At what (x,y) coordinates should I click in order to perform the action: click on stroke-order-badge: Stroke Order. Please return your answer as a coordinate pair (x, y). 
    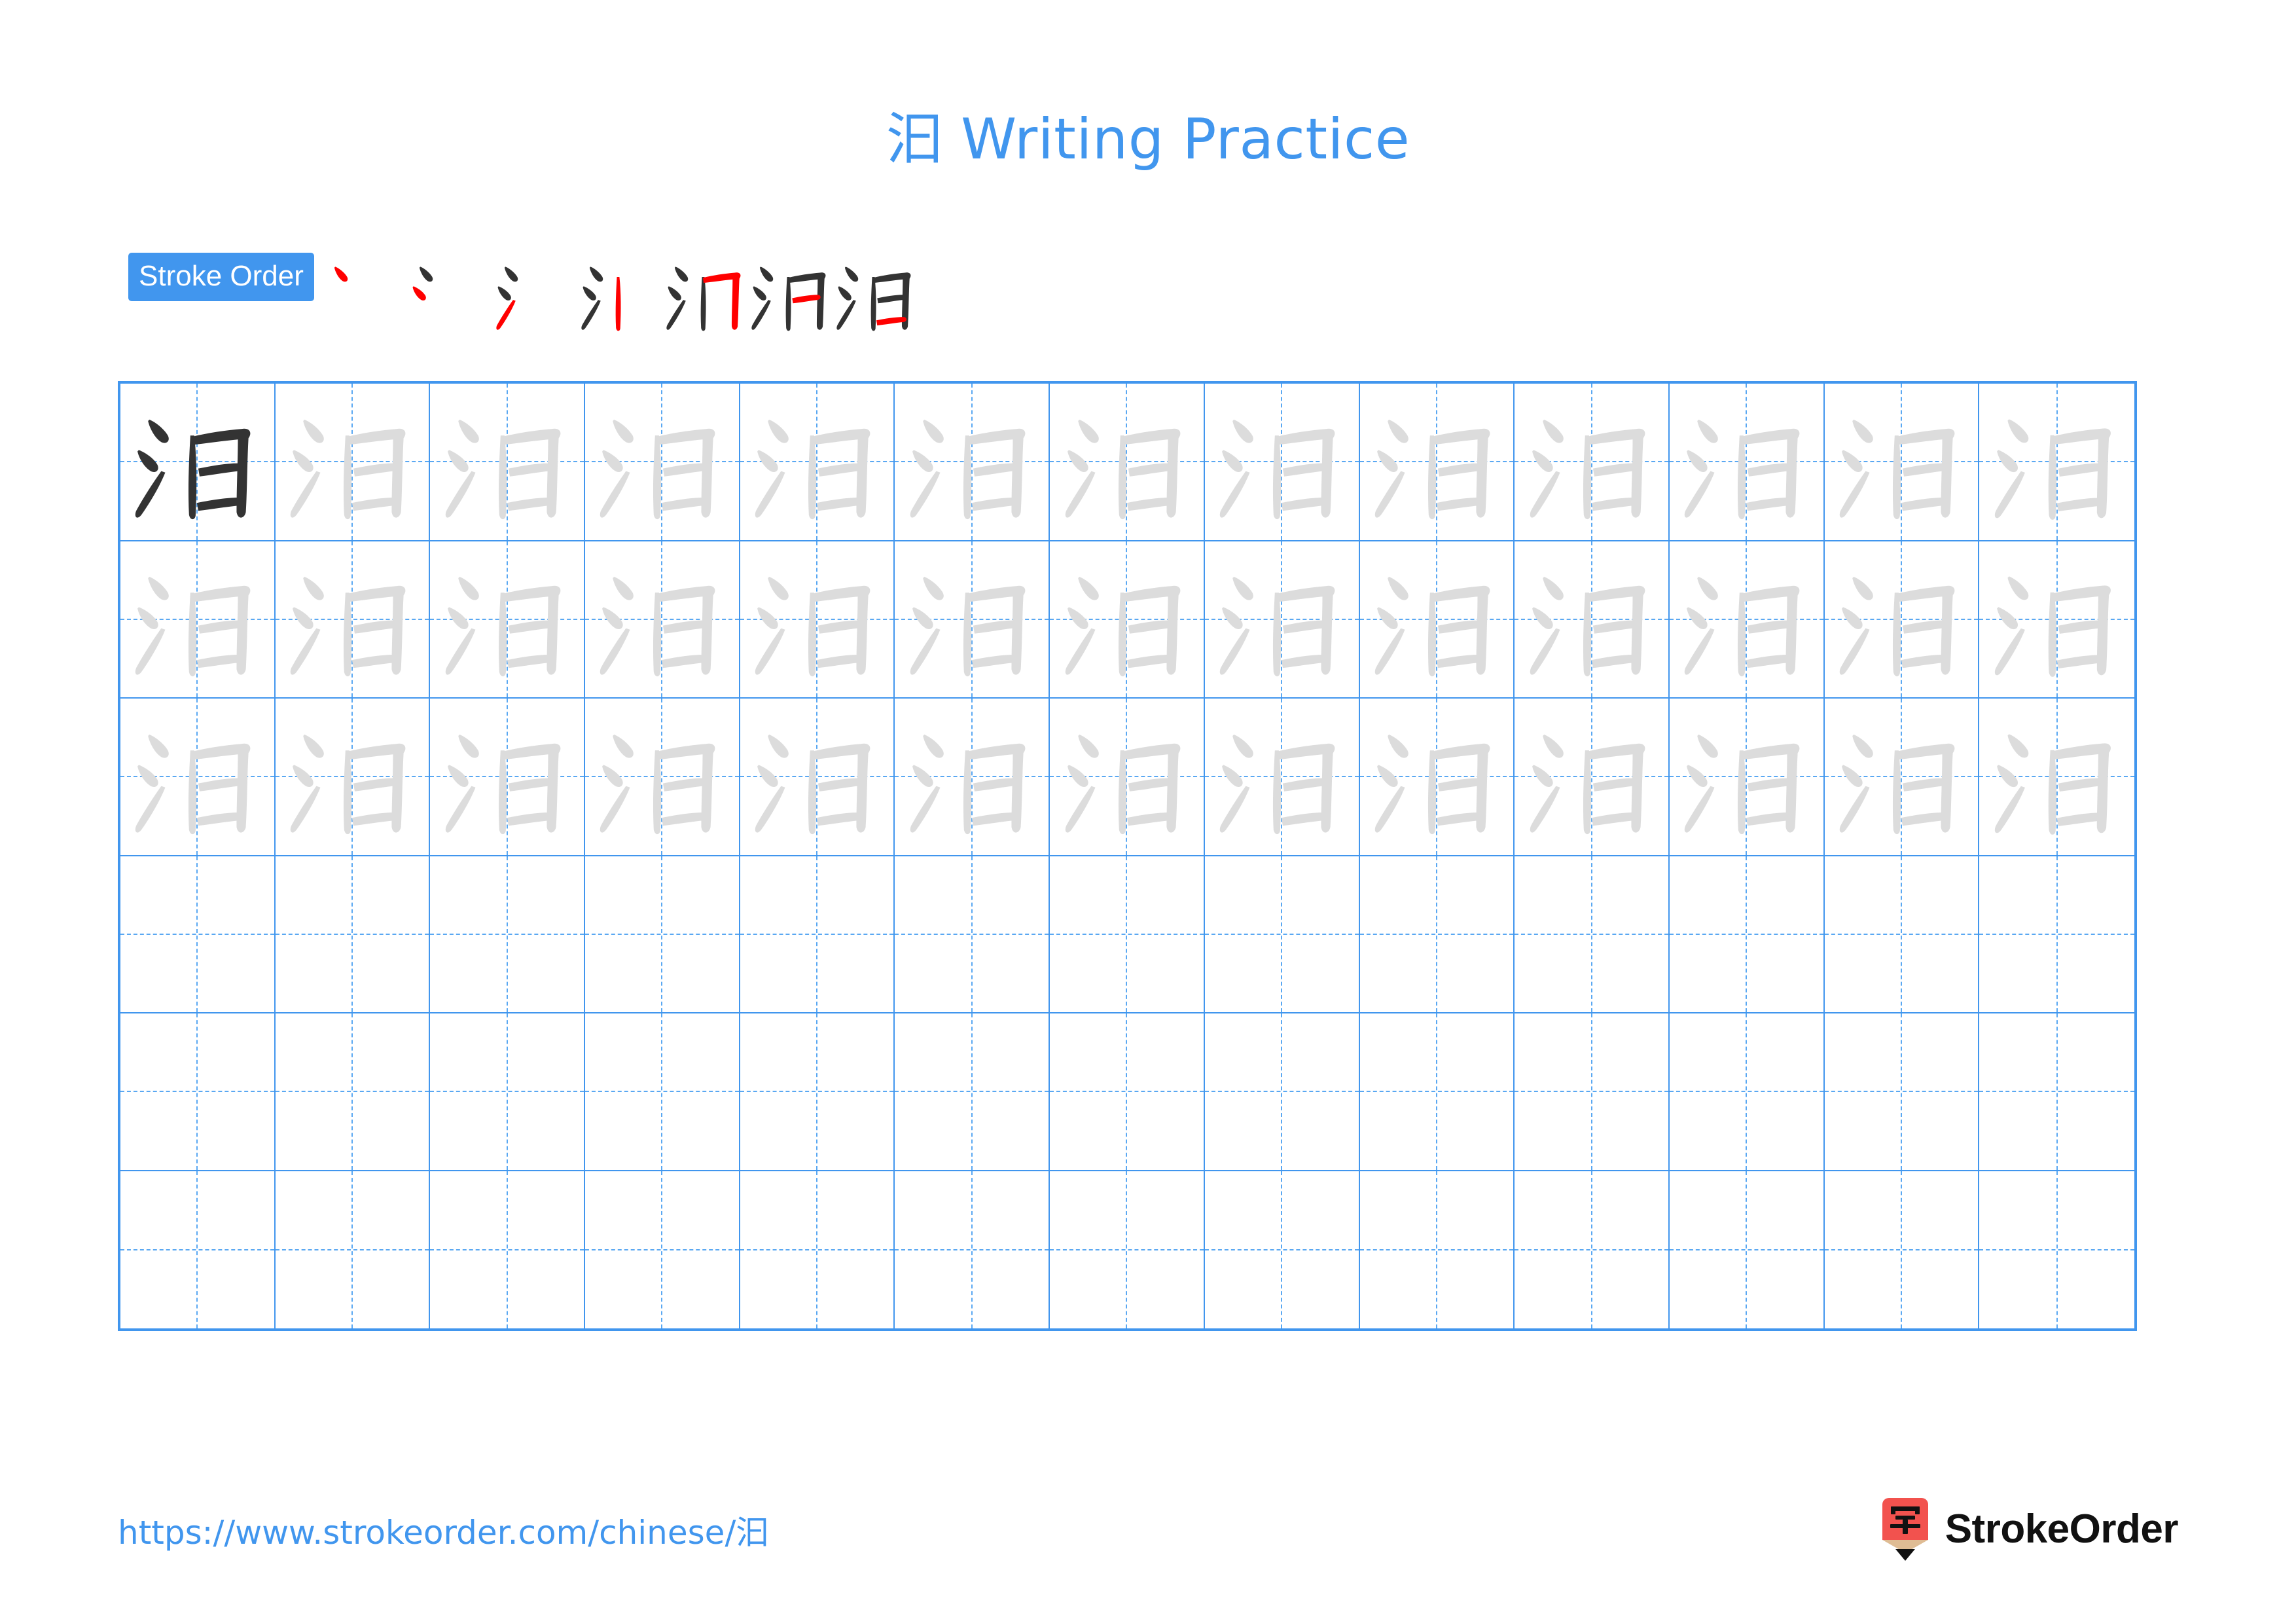
    Looking at the image, I should click on (221, 277).